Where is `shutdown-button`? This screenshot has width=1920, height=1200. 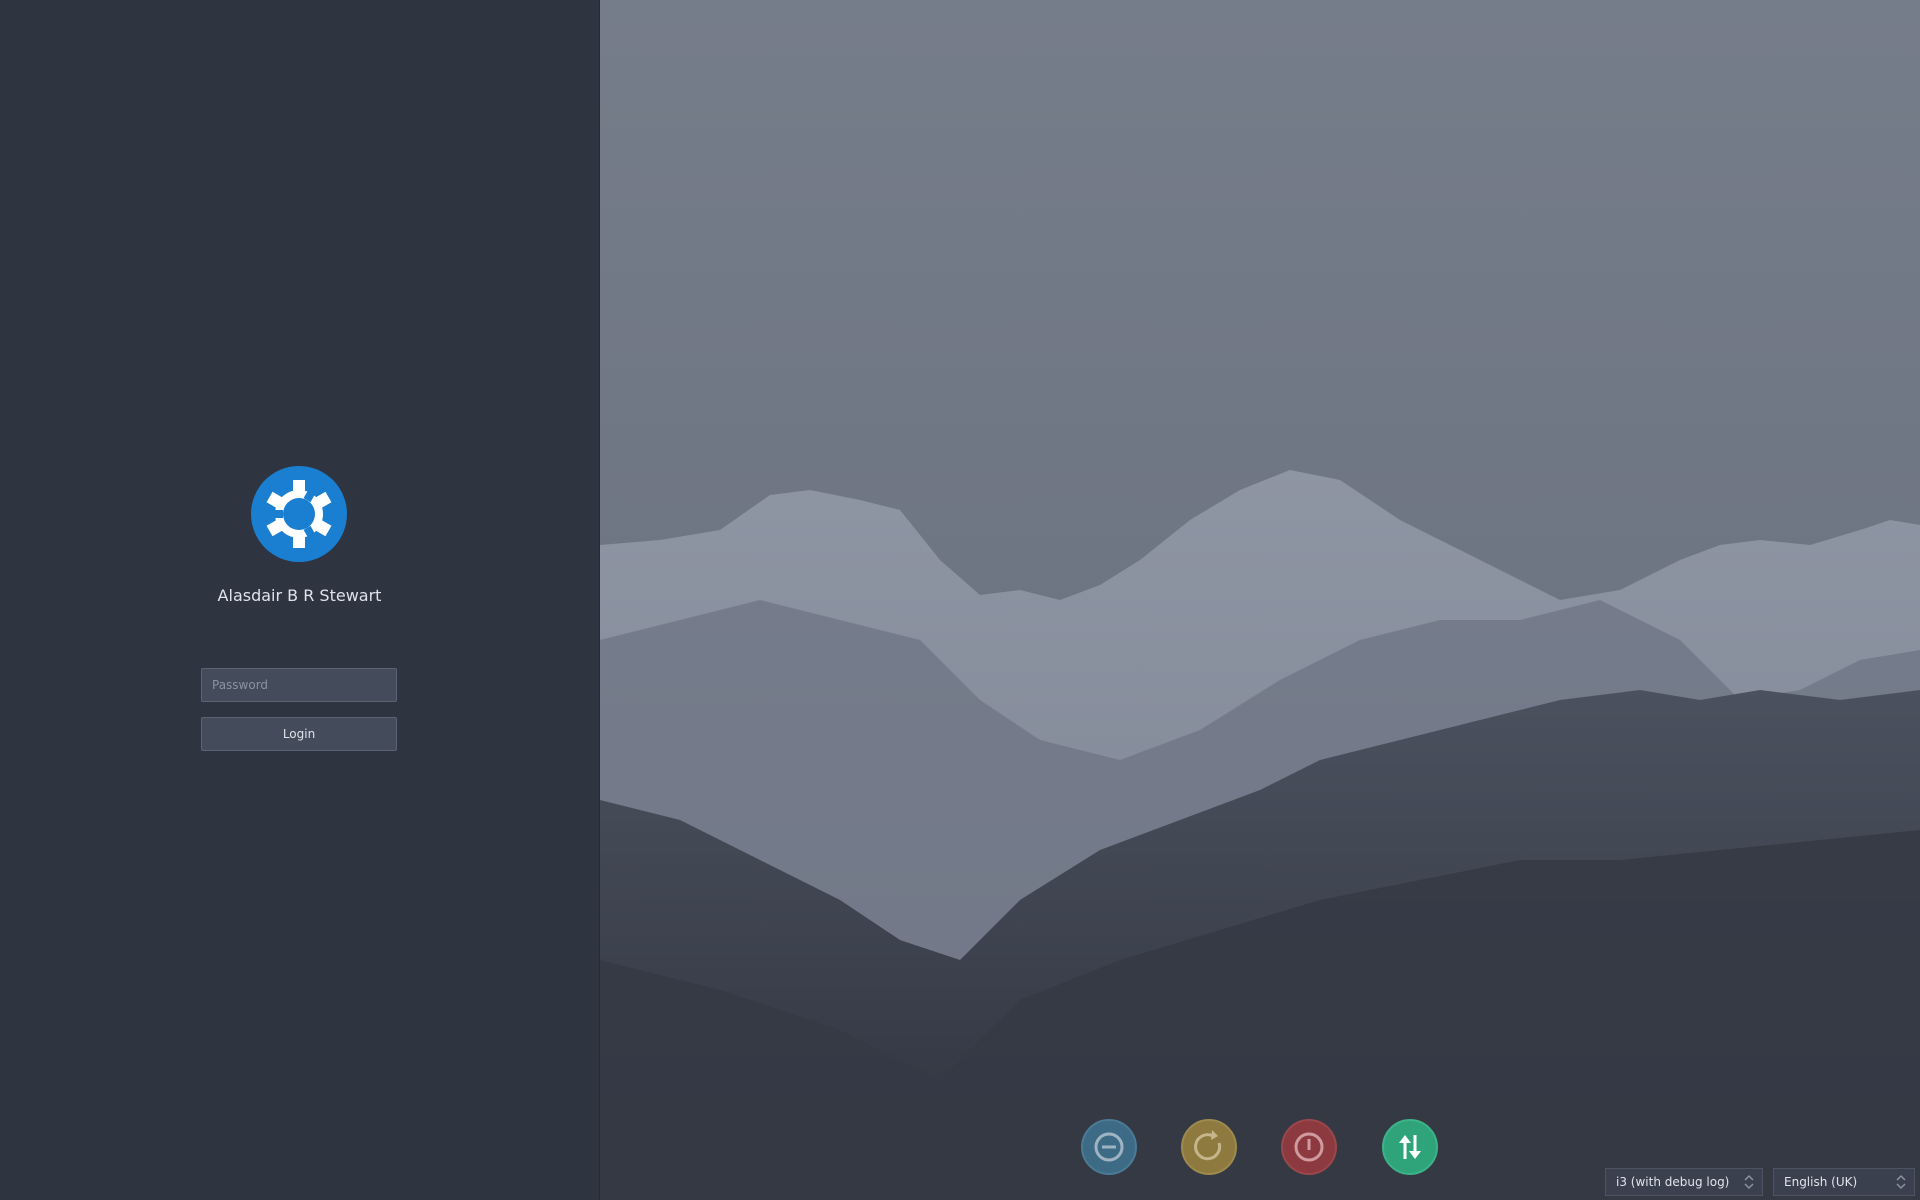
shutdown-button is located at coordinates (1309, 1147).